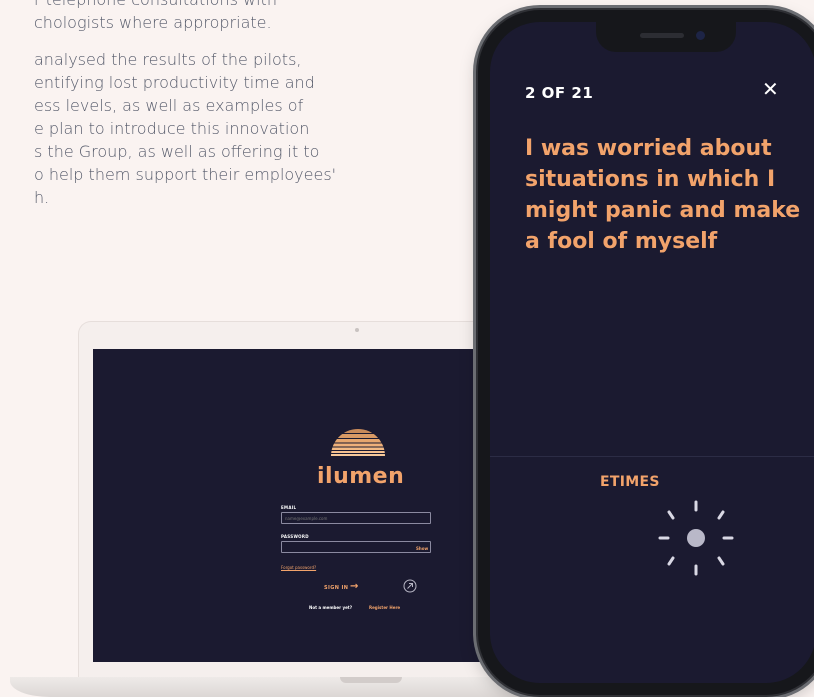 The height and width of the screenshot is (697, 814). I want to click on question-line: might panic and make, so click(663, 210).